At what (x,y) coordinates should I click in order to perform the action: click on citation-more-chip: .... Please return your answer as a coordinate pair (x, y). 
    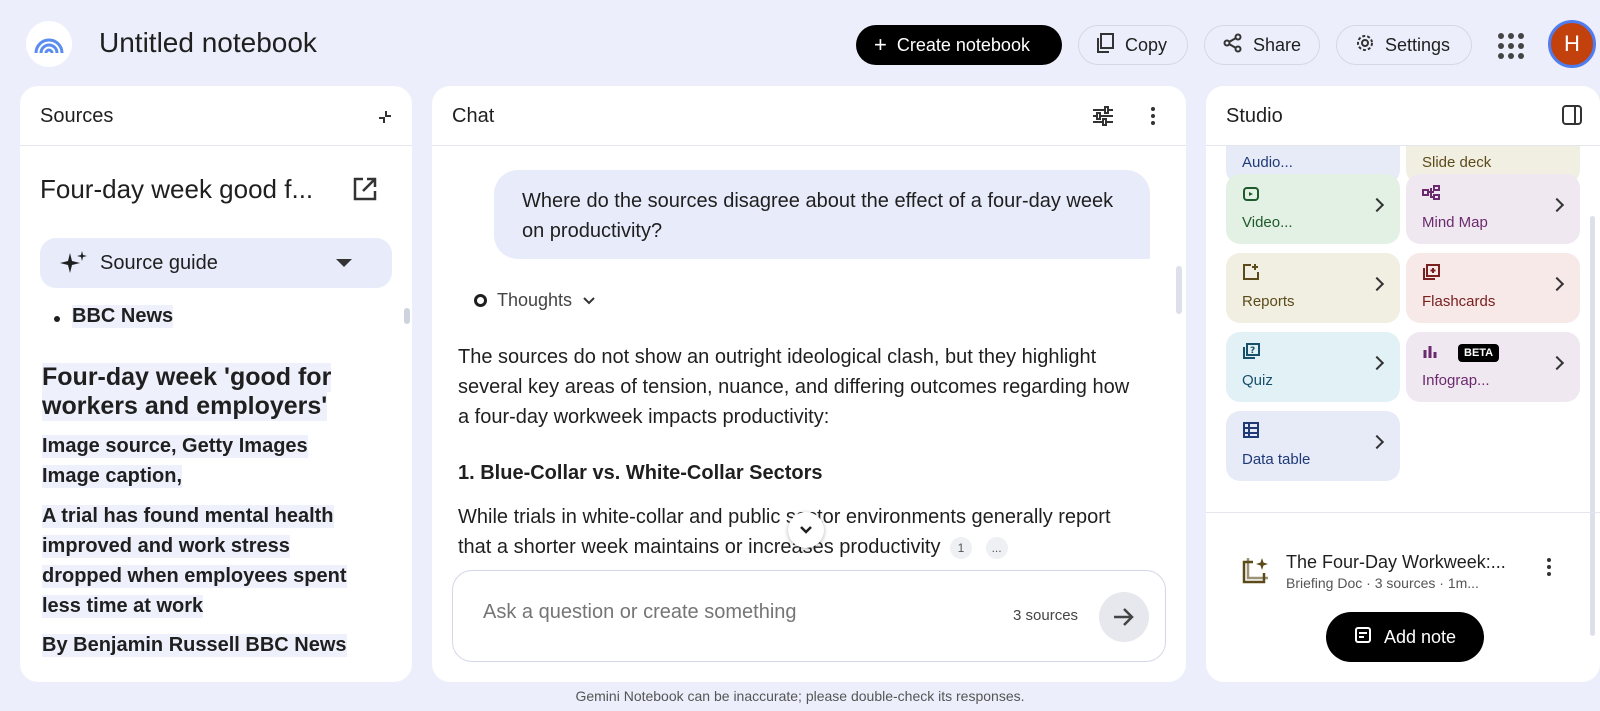
    Looking at the image, I should click on (996, 547).